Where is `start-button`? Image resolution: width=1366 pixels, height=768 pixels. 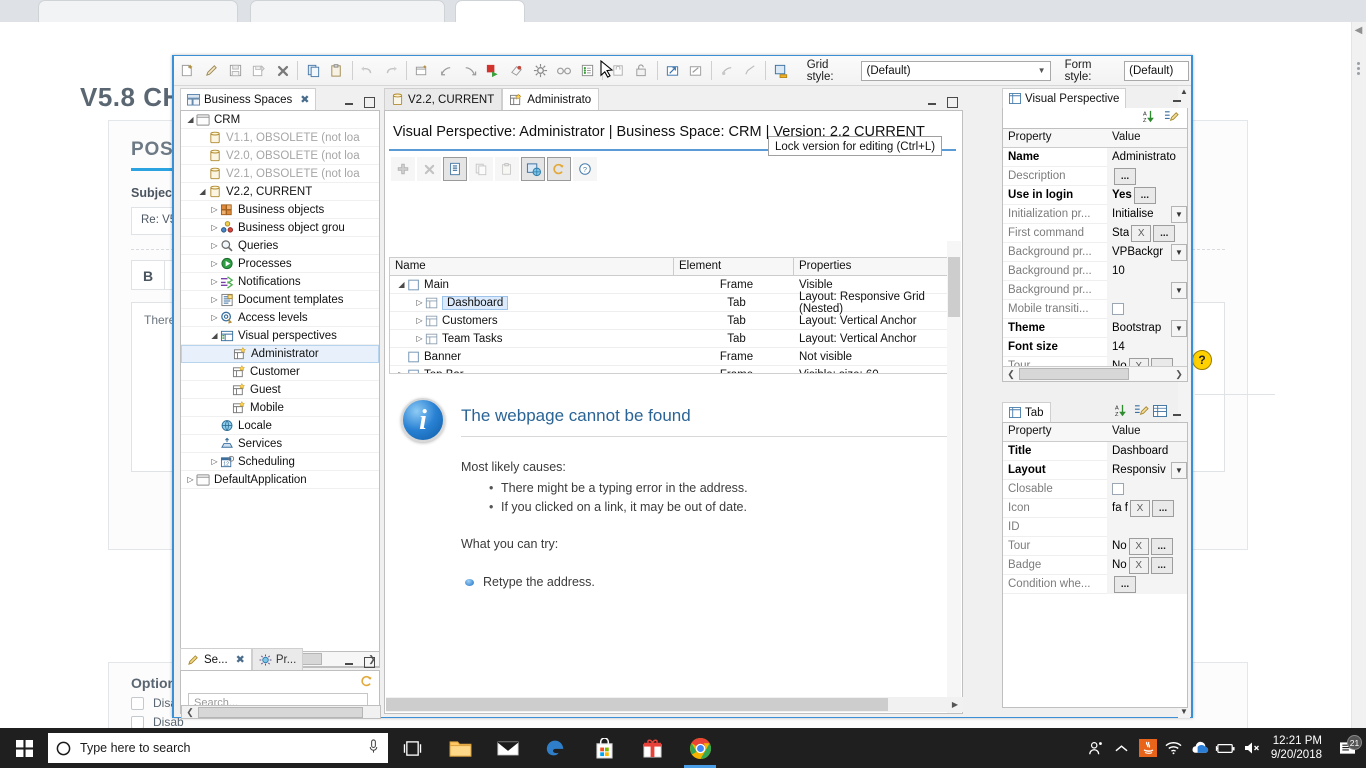 start-button is located at coordinates (24, 748).